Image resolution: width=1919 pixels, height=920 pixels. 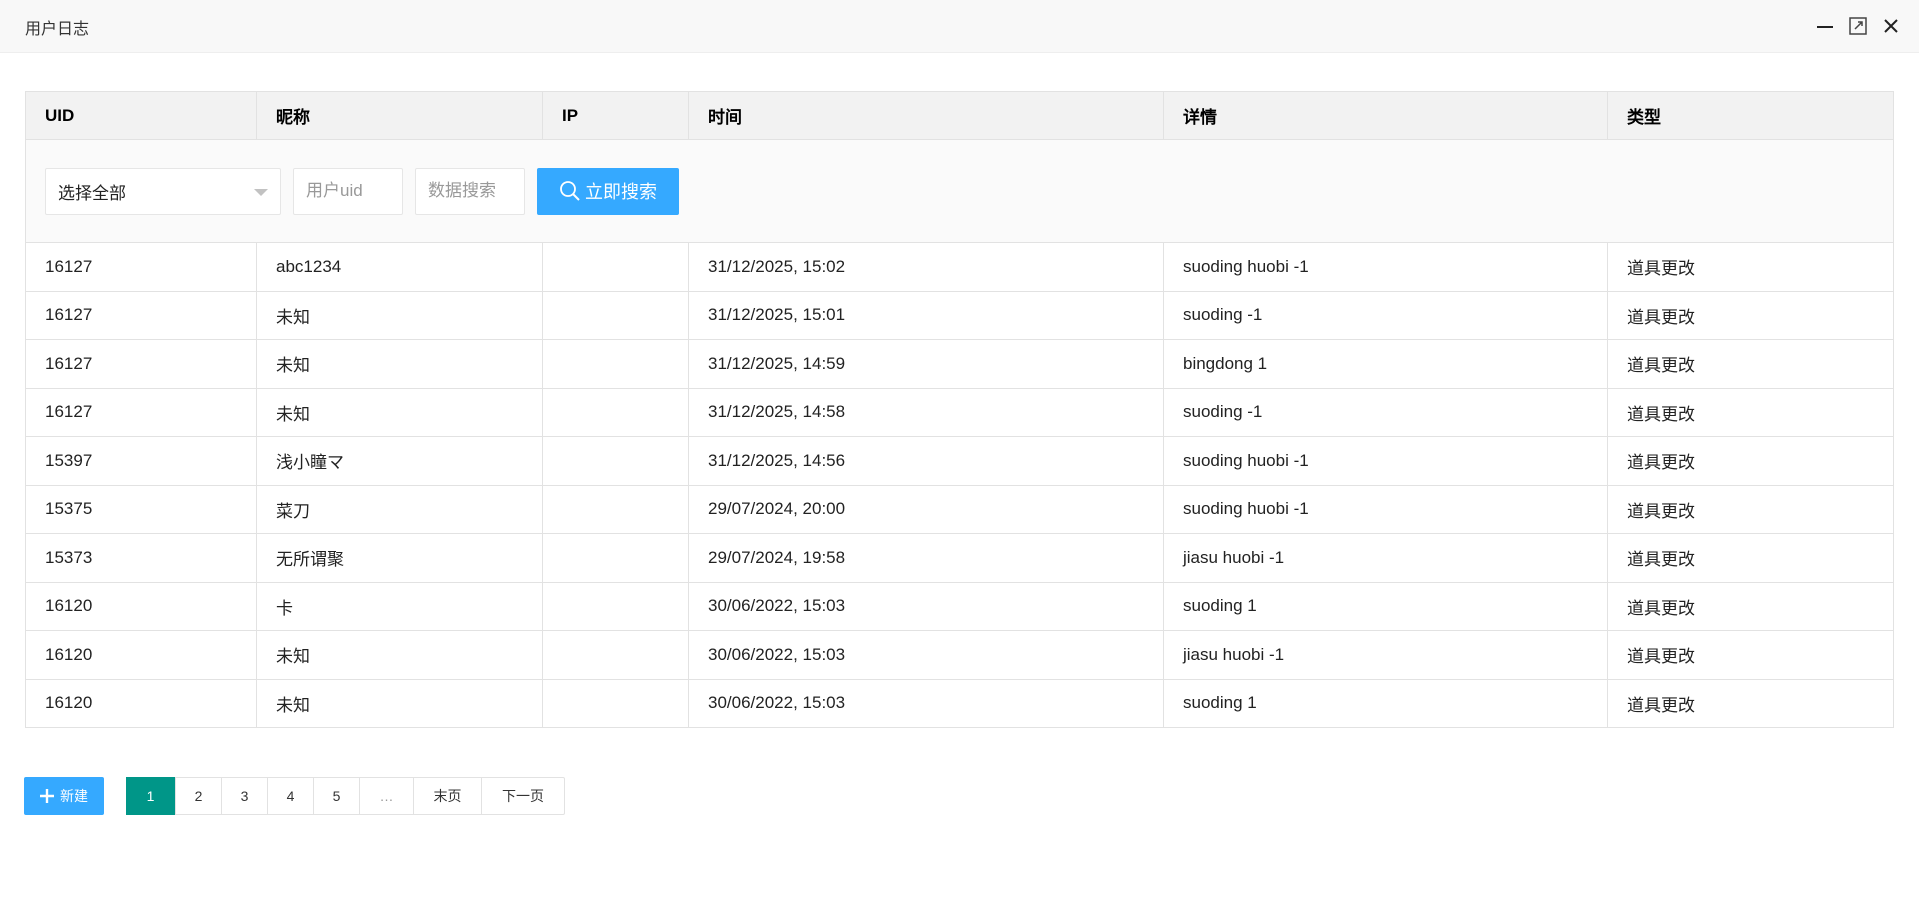 What do you see at coordinates (399, 558) in the screenshot?
I see `cell-nickname: 无所谓聚` at bounding box center [399, 558].